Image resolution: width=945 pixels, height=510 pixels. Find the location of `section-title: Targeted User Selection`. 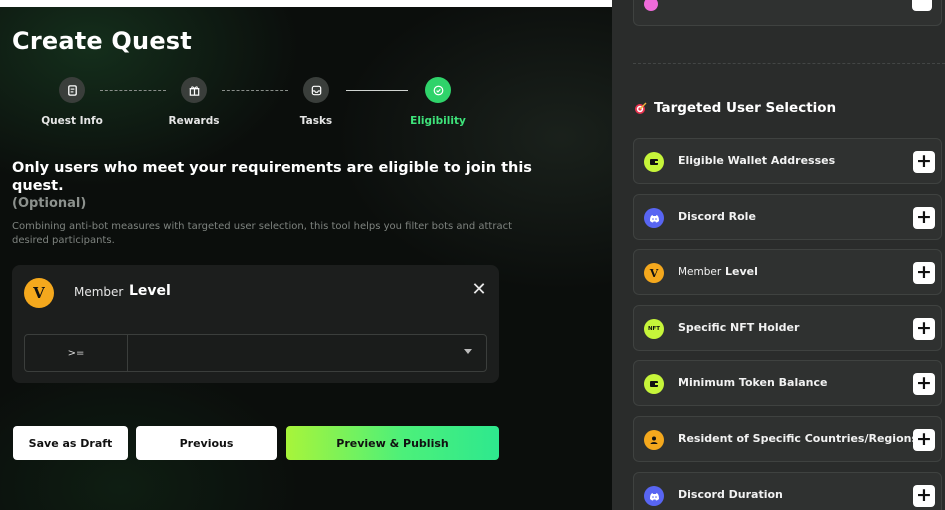

section-title: Targeted User Selection is located at coordinates (735, 108).